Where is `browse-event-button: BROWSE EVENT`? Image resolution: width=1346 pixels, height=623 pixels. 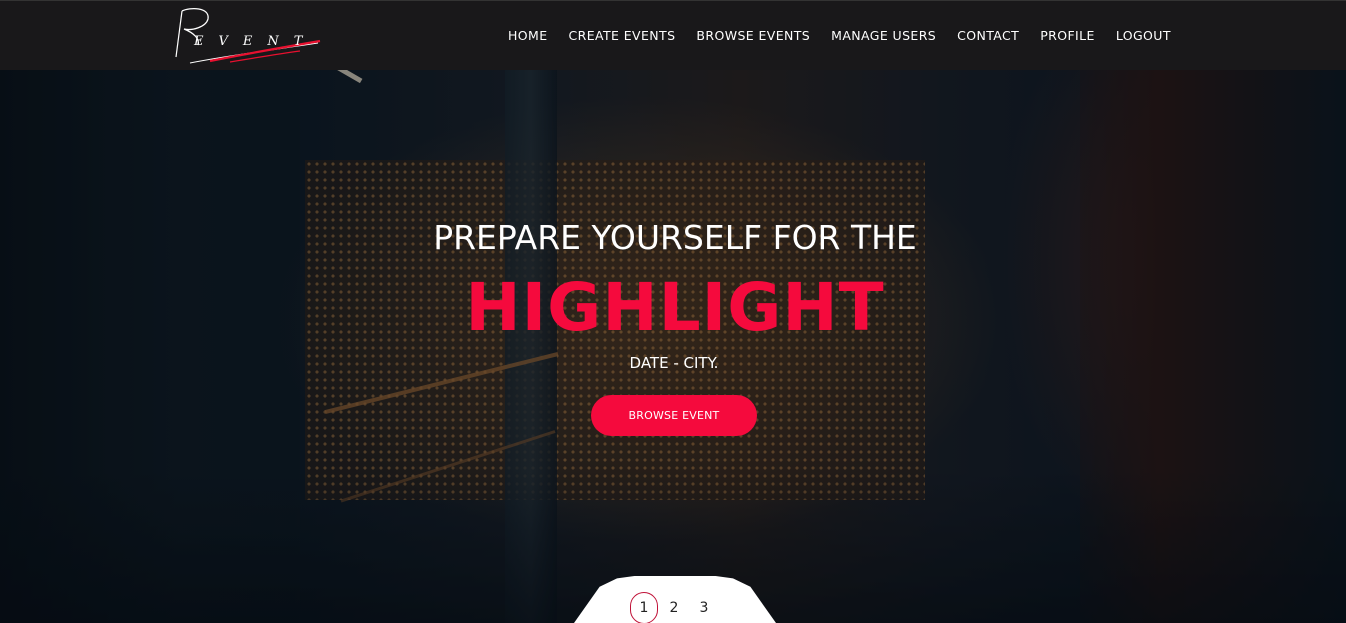 browse-event-button: BROWSE EVENT is located at coordinates (674, 415).